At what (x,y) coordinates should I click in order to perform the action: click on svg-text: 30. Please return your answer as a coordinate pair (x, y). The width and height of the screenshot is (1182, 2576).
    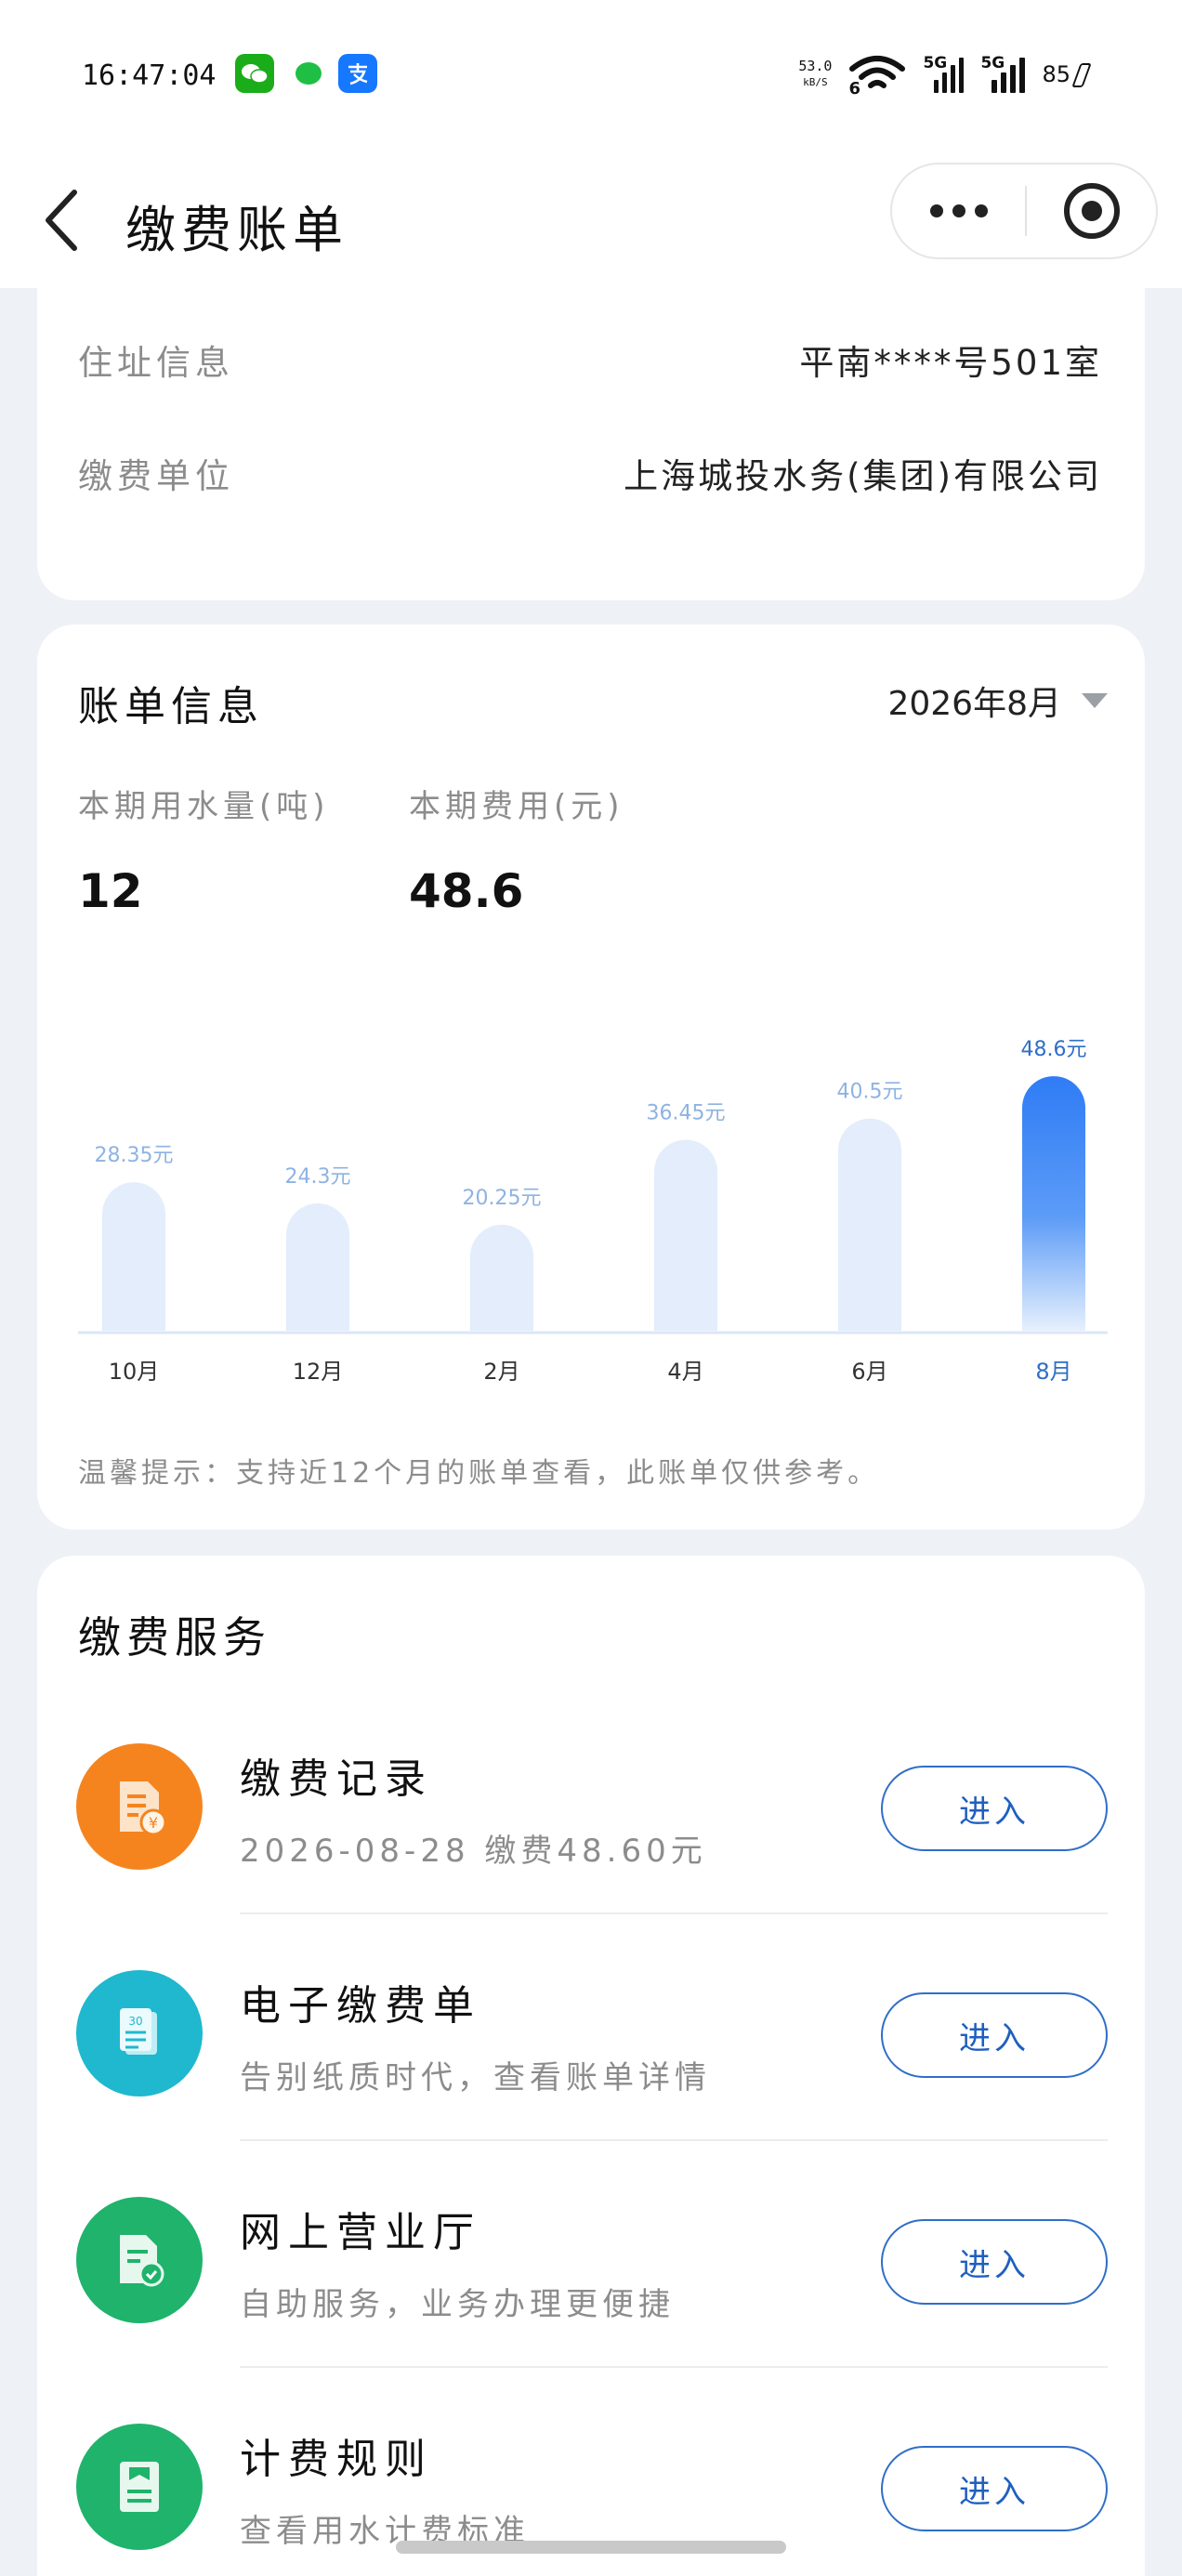
    Looking at the image, I should click on (135, 2021).